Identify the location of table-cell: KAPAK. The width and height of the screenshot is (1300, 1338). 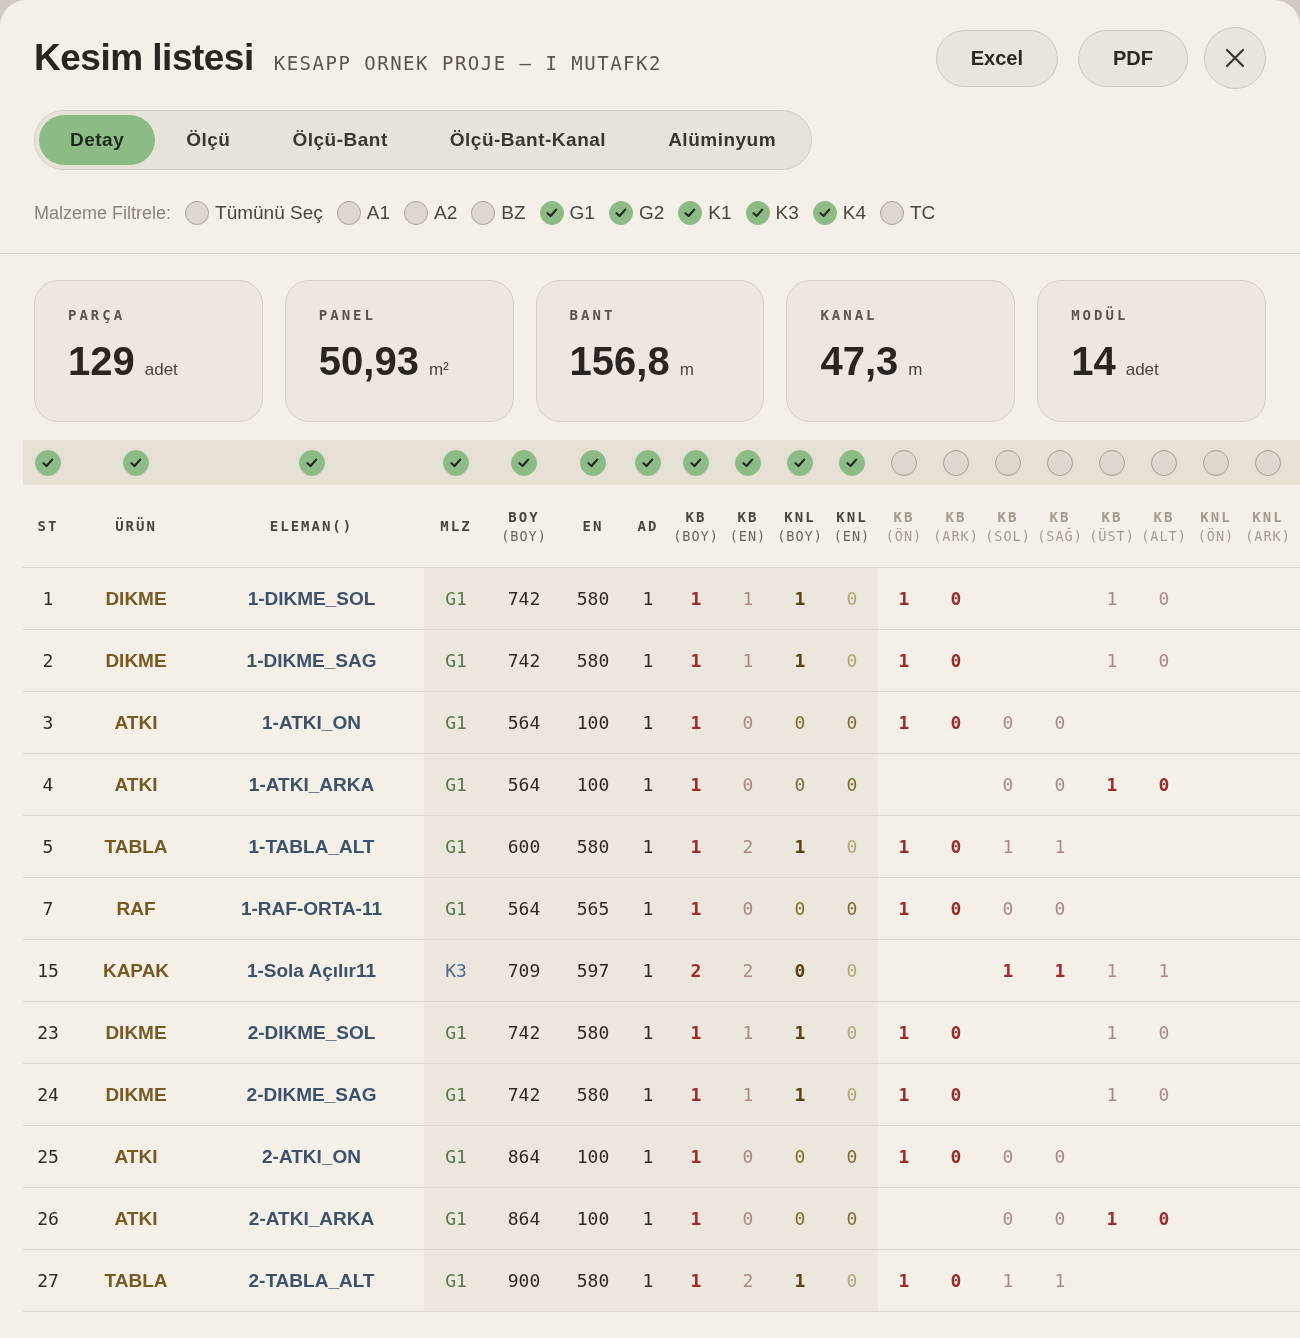
(136, 970).